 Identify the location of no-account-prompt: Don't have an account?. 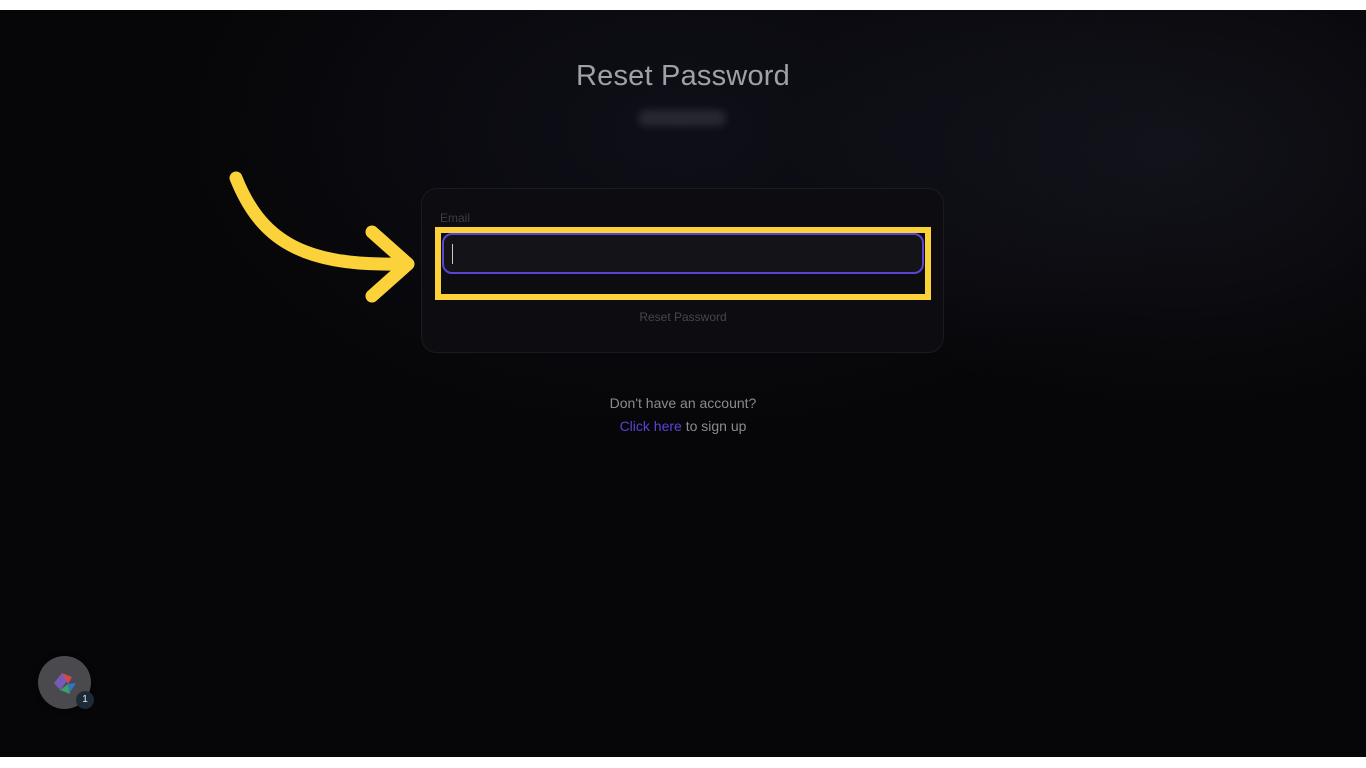
(683, 403).